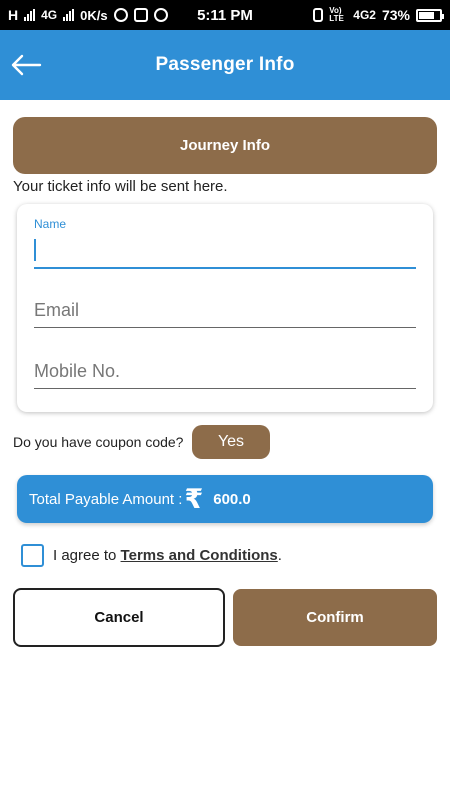 The height and width of the screenshot is (800, 450). I want to click on app-bar: Passenger Info, so click(225, 65).